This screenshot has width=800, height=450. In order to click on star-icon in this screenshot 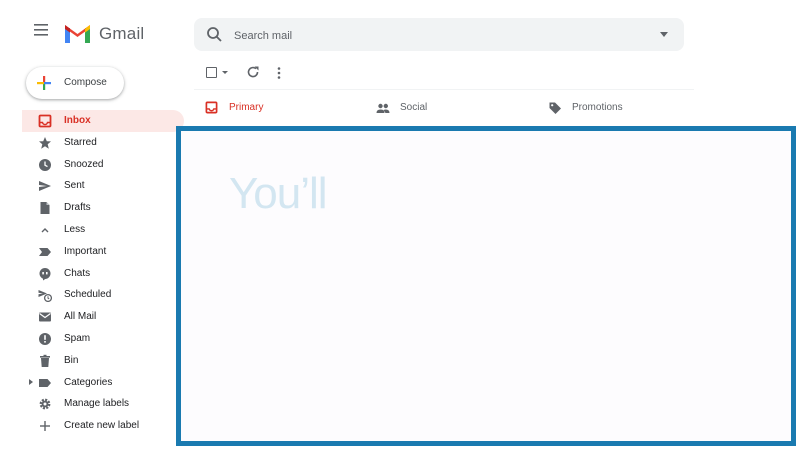, I will do `click(45, 143)`.